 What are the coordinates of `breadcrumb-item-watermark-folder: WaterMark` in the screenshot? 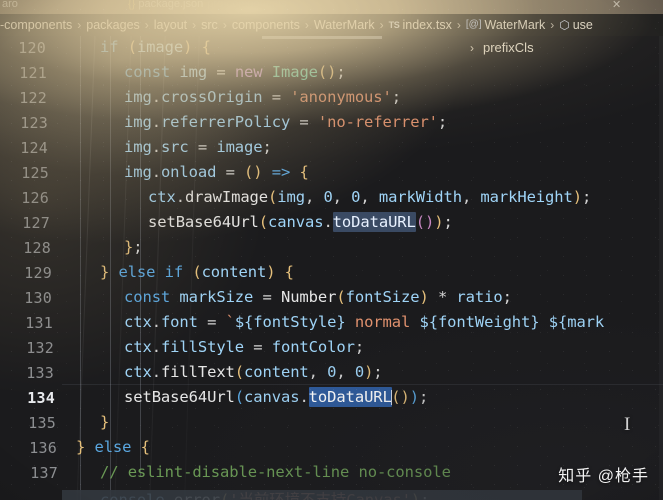 It's located at (344, 25).